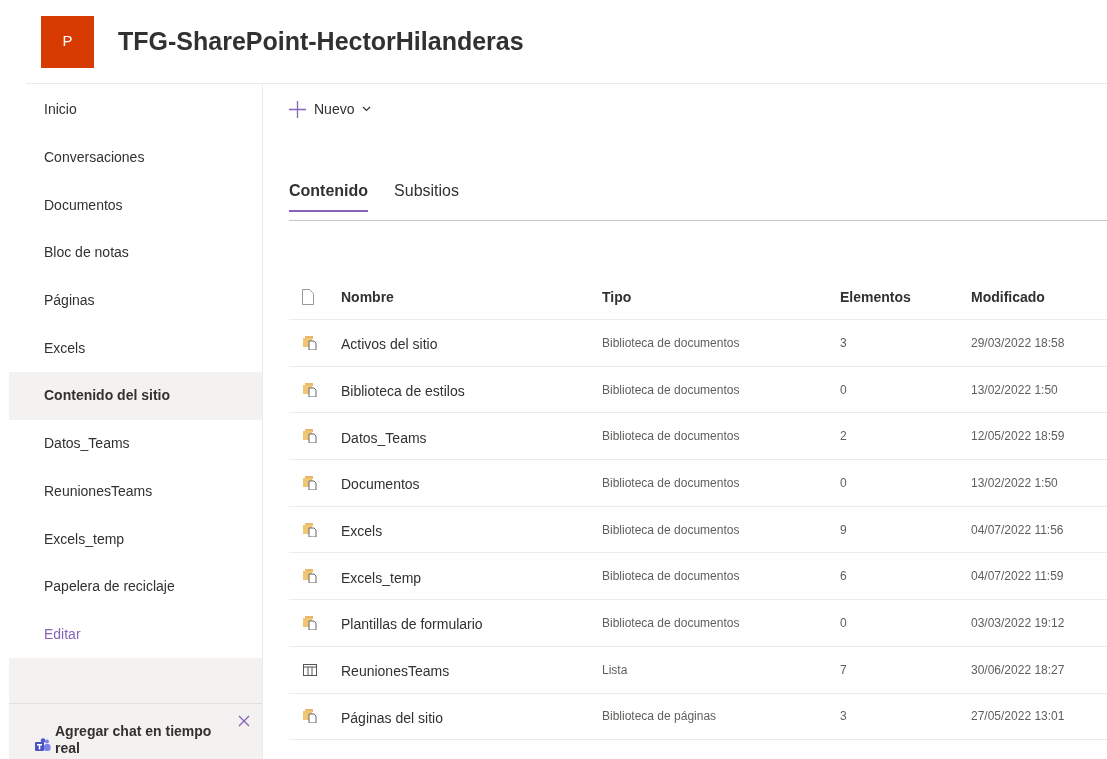 Image resolution: width=1107 pixels, height=759 pixels. Describe the element at coordinates (308, 297) in the screenshot. I see `document-icon` at that location.